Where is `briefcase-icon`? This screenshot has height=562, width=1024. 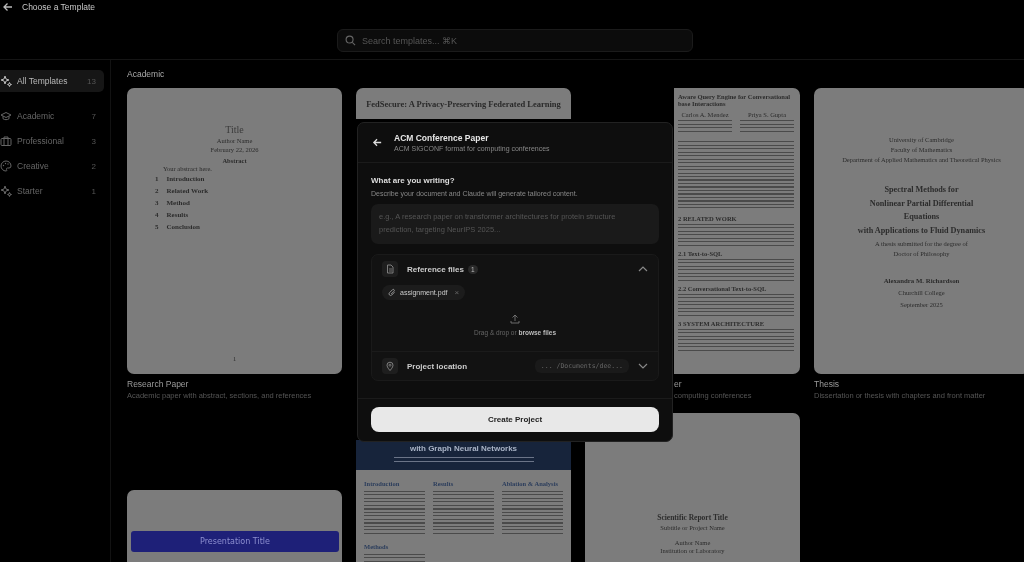 briefcase-icon is located at coordinates (6, 141).